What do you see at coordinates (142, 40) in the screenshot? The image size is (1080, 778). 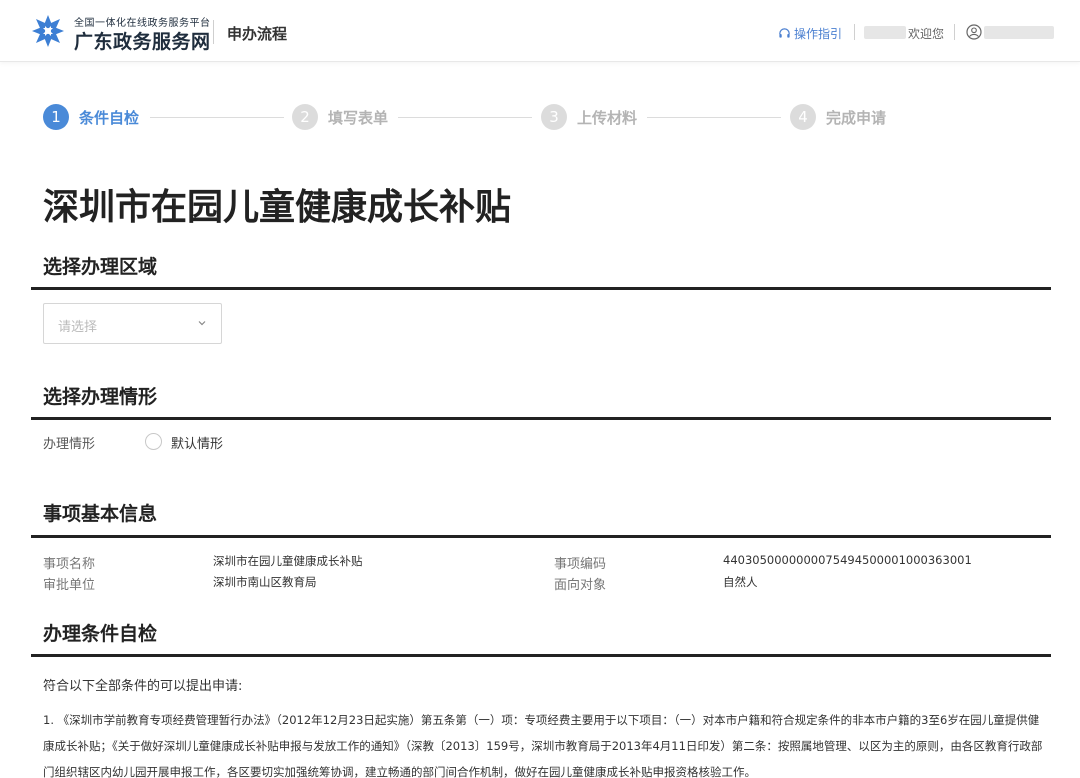 I see `logo-title: 广东政务服务网` at bounding box center [142, 40].